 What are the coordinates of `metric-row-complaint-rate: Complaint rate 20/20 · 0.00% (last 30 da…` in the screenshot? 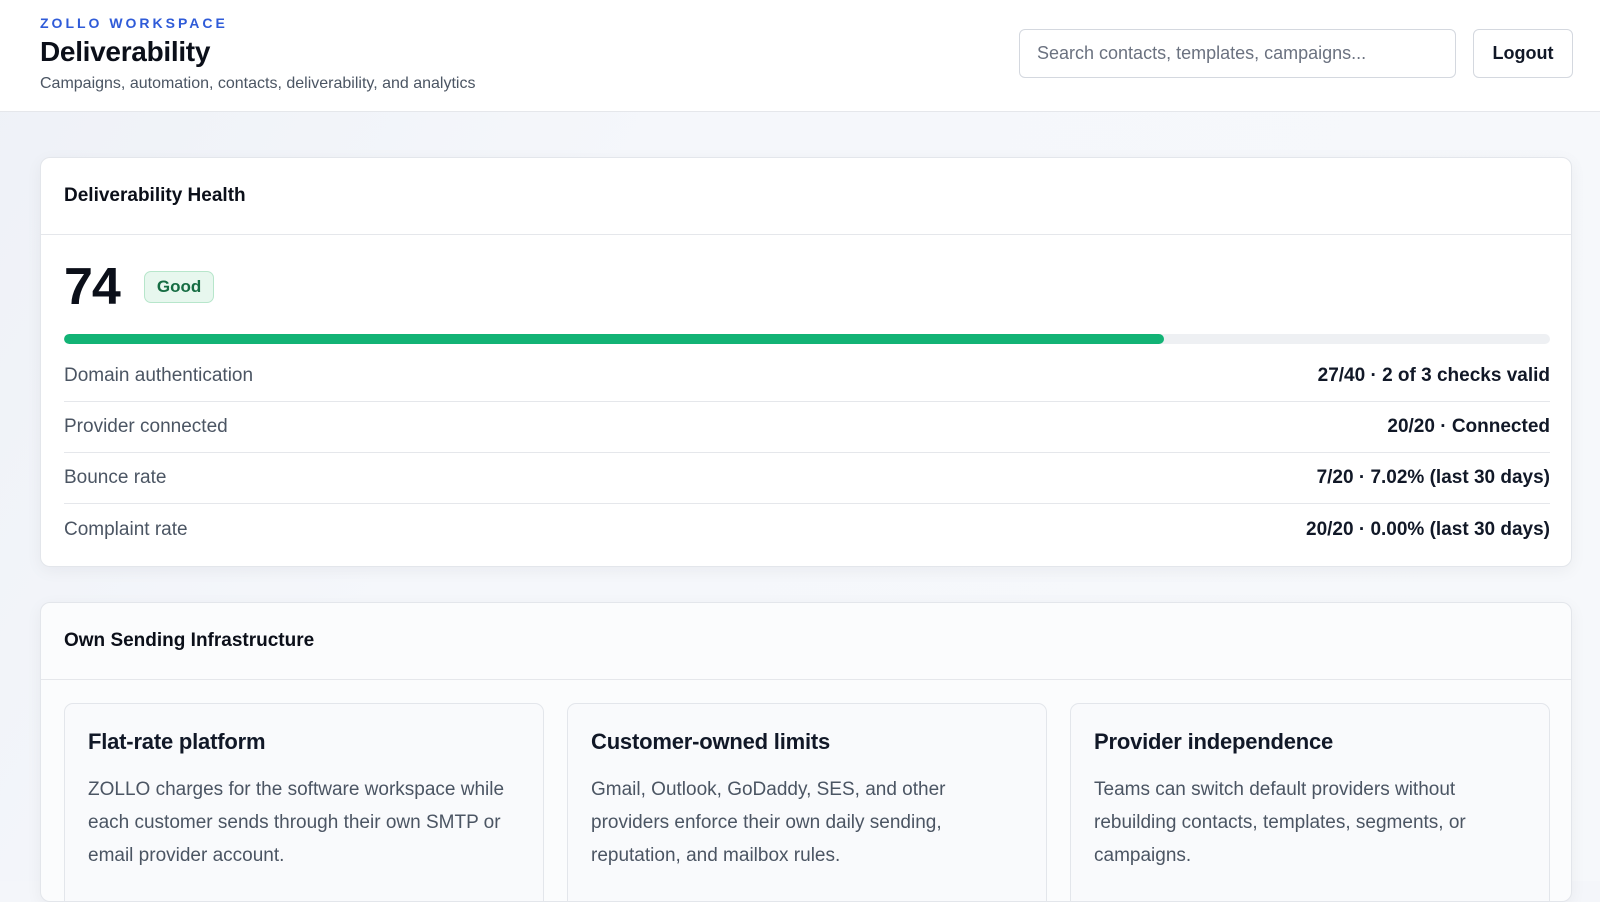 It's located at (807, 529).